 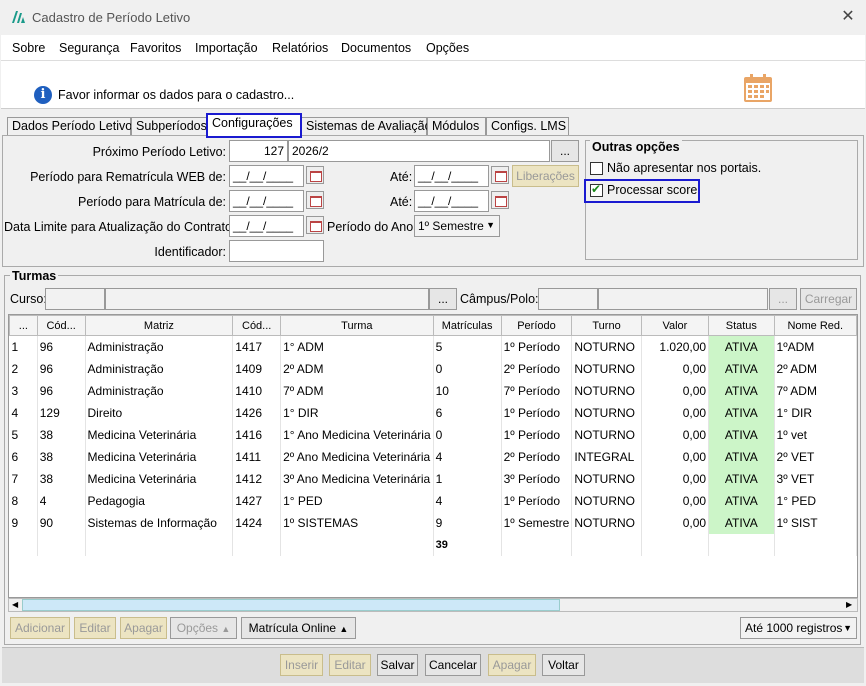 I want to click on liberacoes-button: Liberações, so click(x=545, y=176).